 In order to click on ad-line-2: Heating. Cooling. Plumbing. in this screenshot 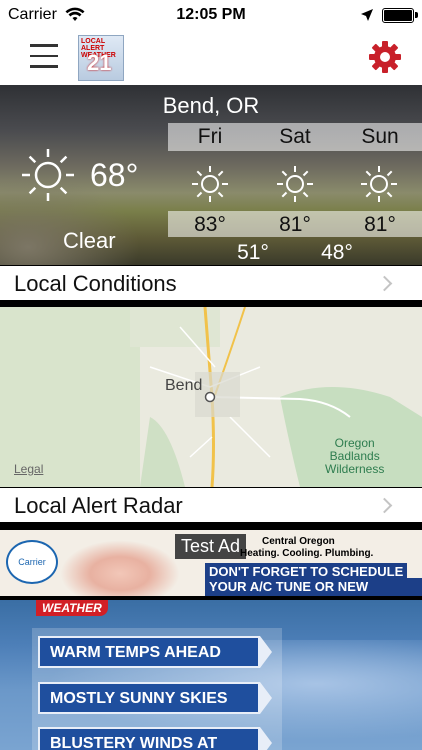, I will do `click(307, 553)`.